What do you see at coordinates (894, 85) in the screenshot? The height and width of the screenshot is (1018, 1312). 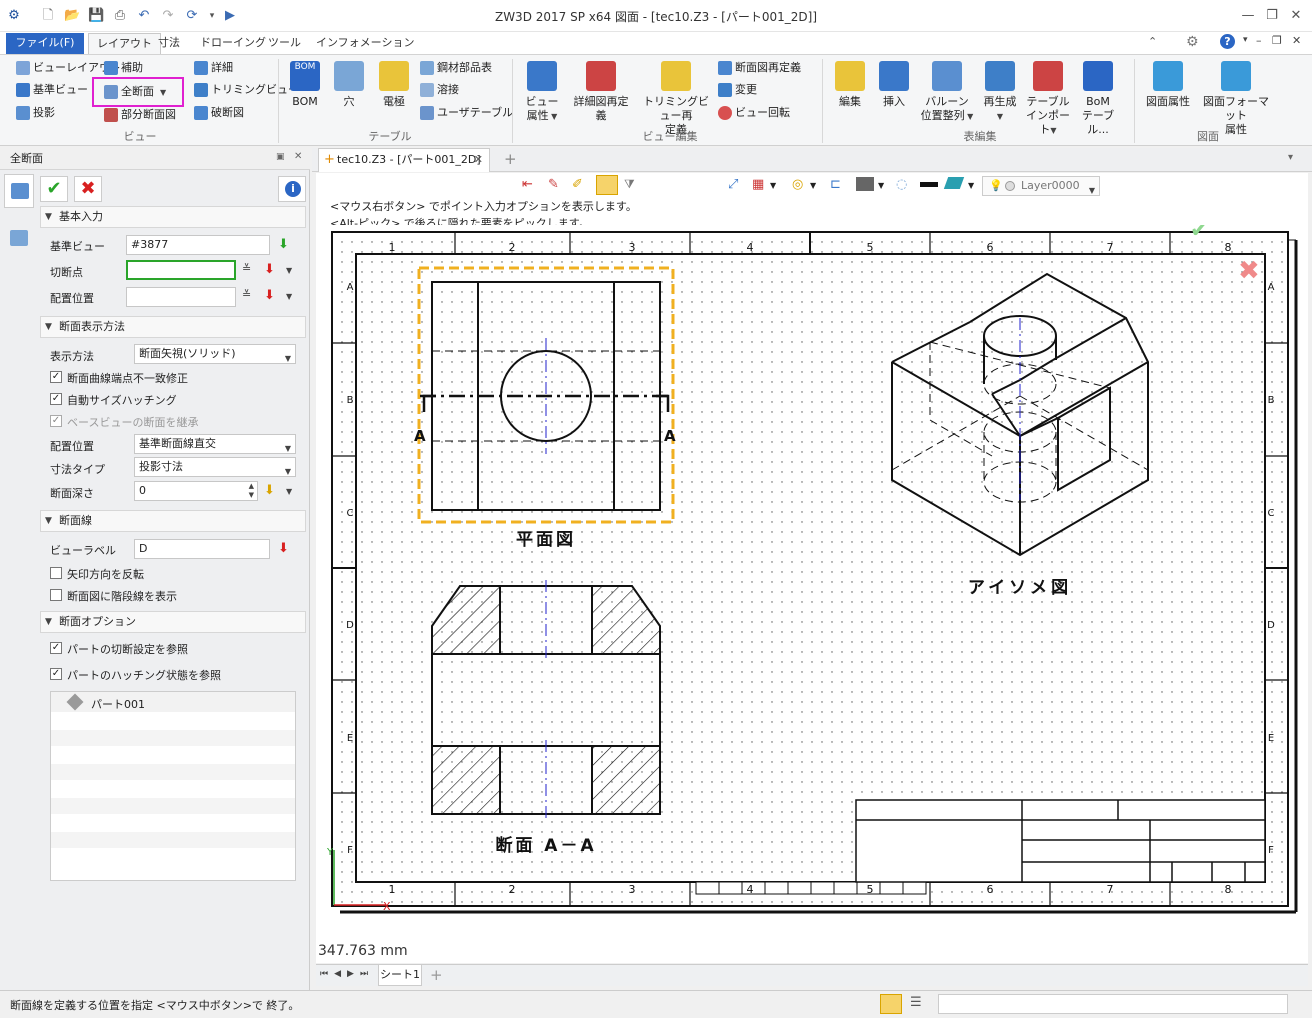 I see `insert-button: 挿入` at bounding box center [894, 85].